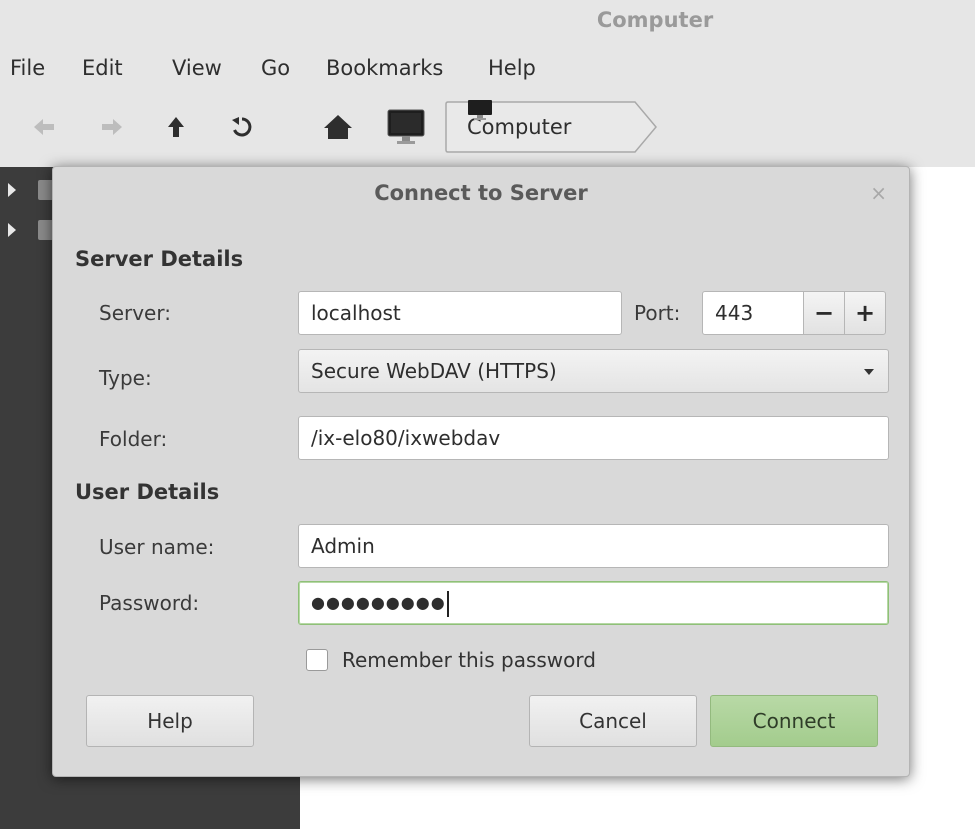  What do you see at coordinates (275, 68) in the screenshot?
I see `menu-go: Go` at bounding box center [275, 68].